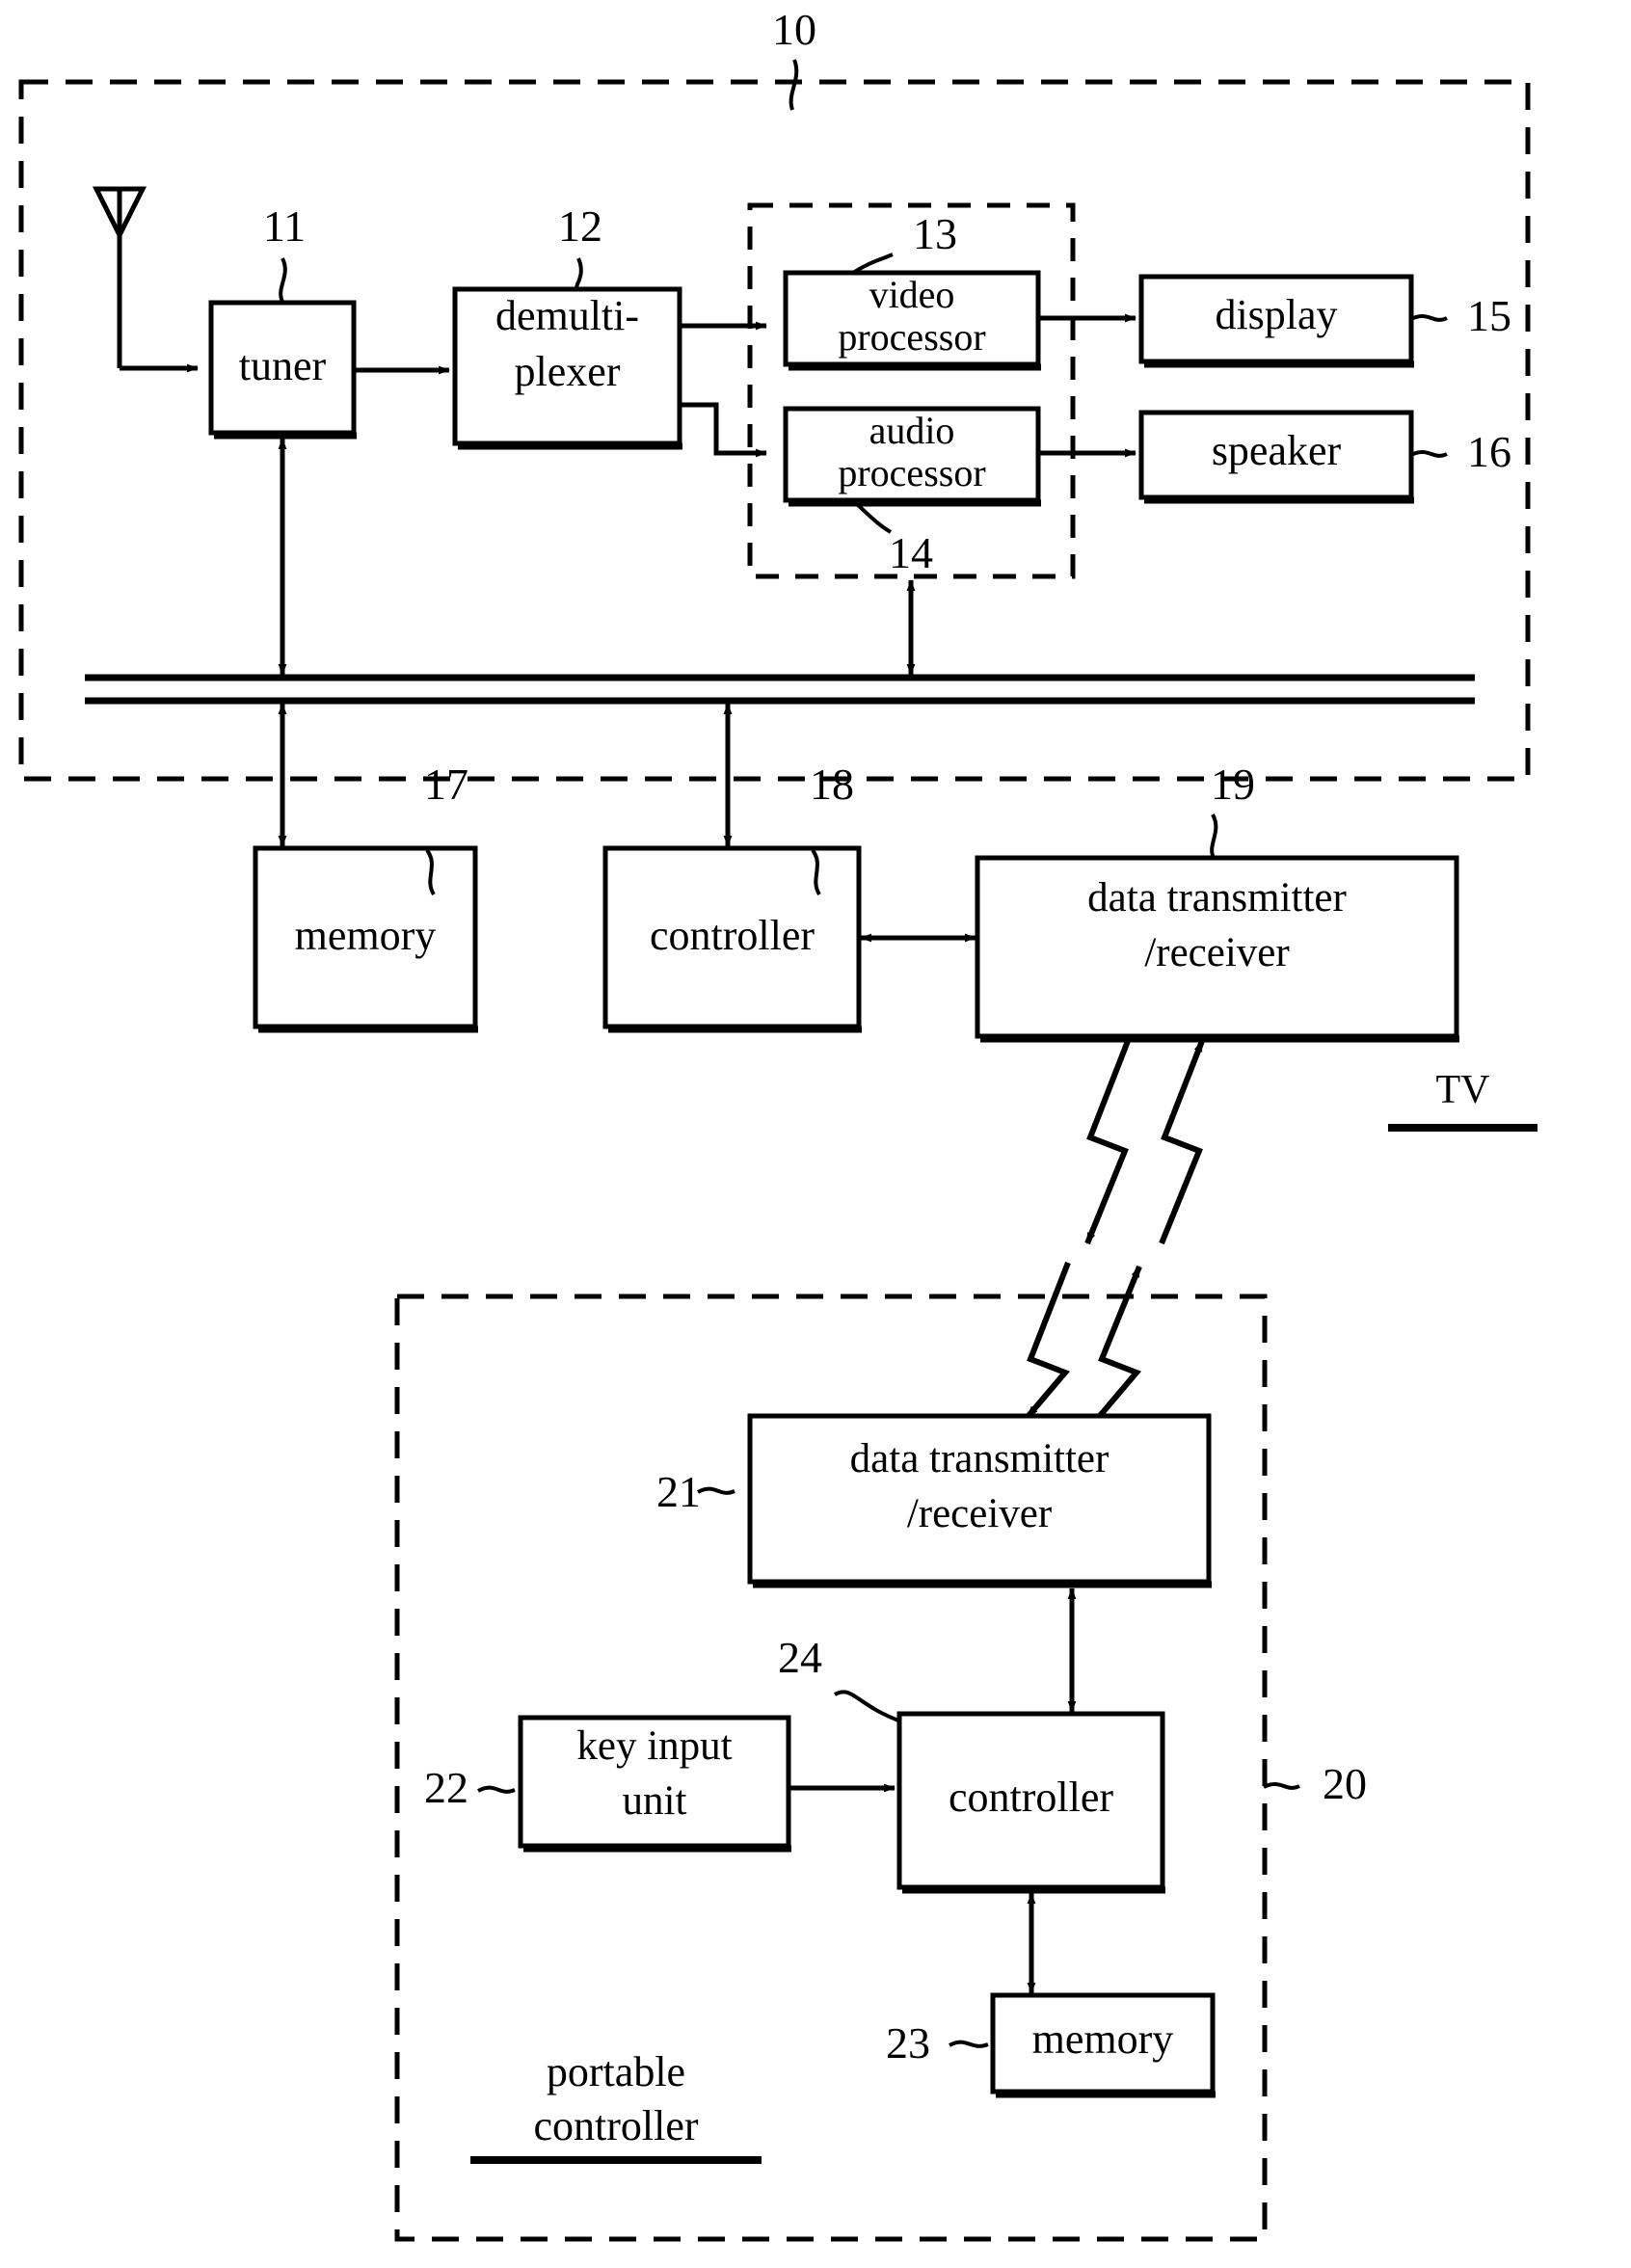  Describe the element at coordinates (446, 785) in the screenshot. I see `ref-number-17: 17` at that location.